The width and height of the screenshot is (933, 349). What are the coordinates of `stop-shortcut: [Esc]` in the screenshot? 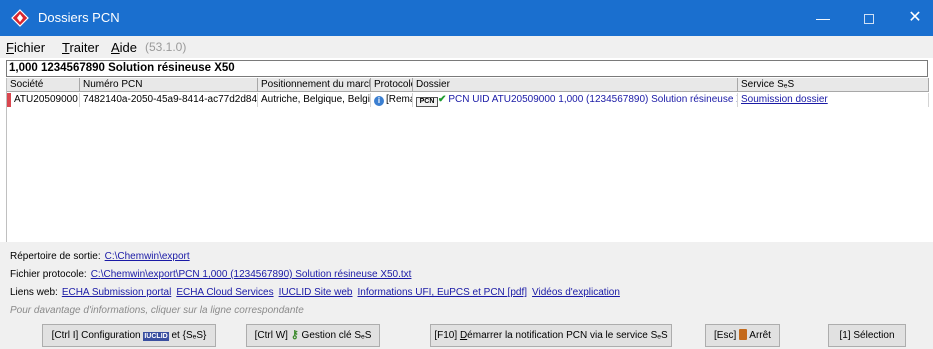 It's located at (725, 335).